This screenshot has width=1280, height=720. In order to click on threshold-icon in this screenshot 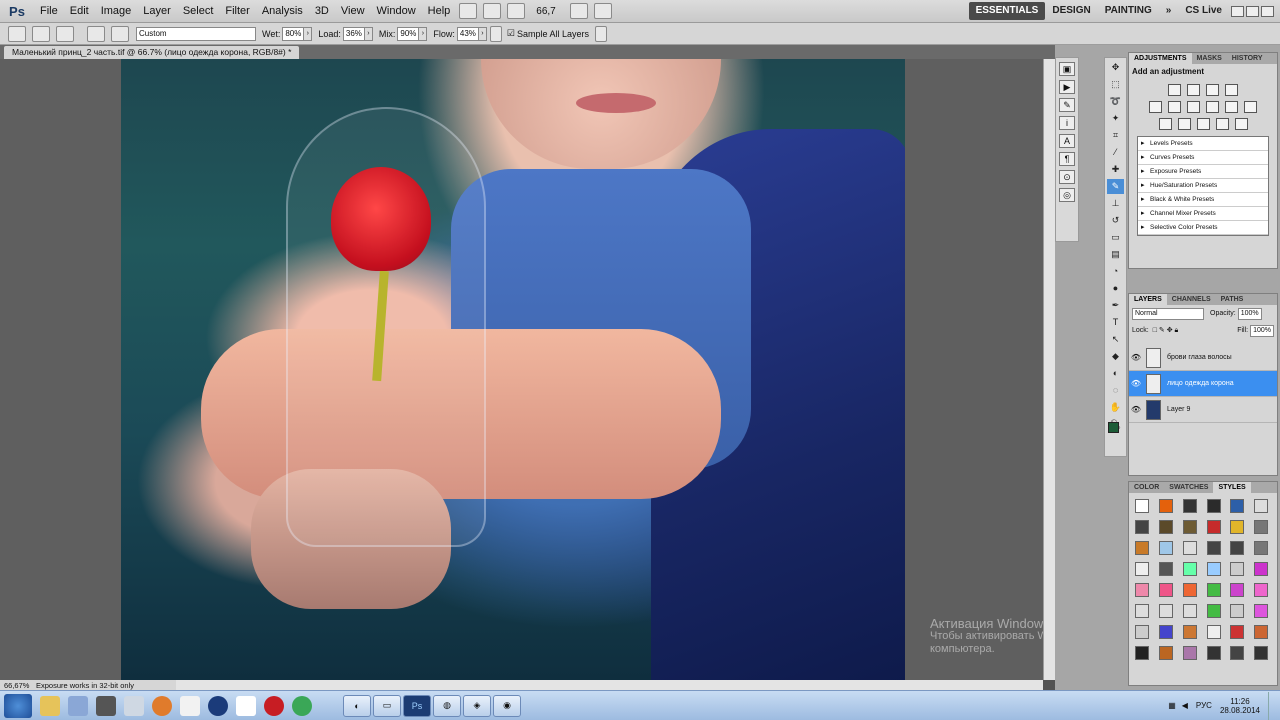, I will do `click(1203, 124)`.